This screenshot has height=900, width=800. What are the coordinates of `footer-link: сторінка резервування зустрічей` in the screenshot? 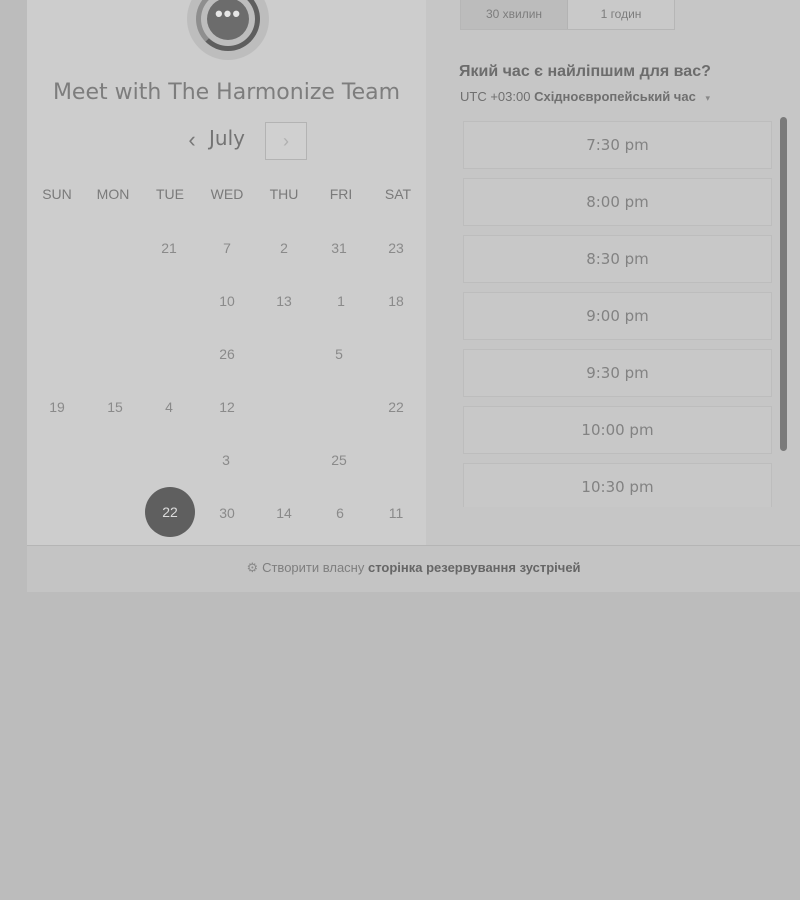 It's located at (474, 567).